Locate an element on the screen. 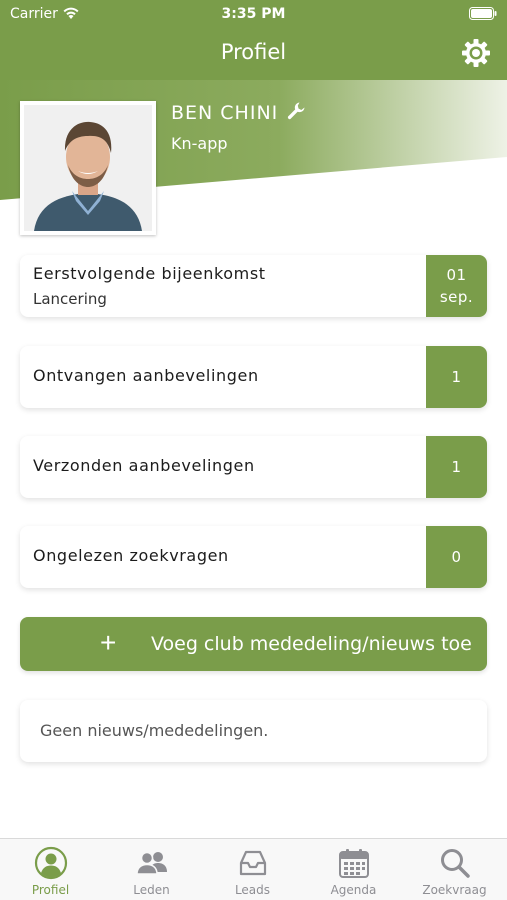 The image size is (507, 900). nav-bar: Profiel is located at coordinates (253, 54).